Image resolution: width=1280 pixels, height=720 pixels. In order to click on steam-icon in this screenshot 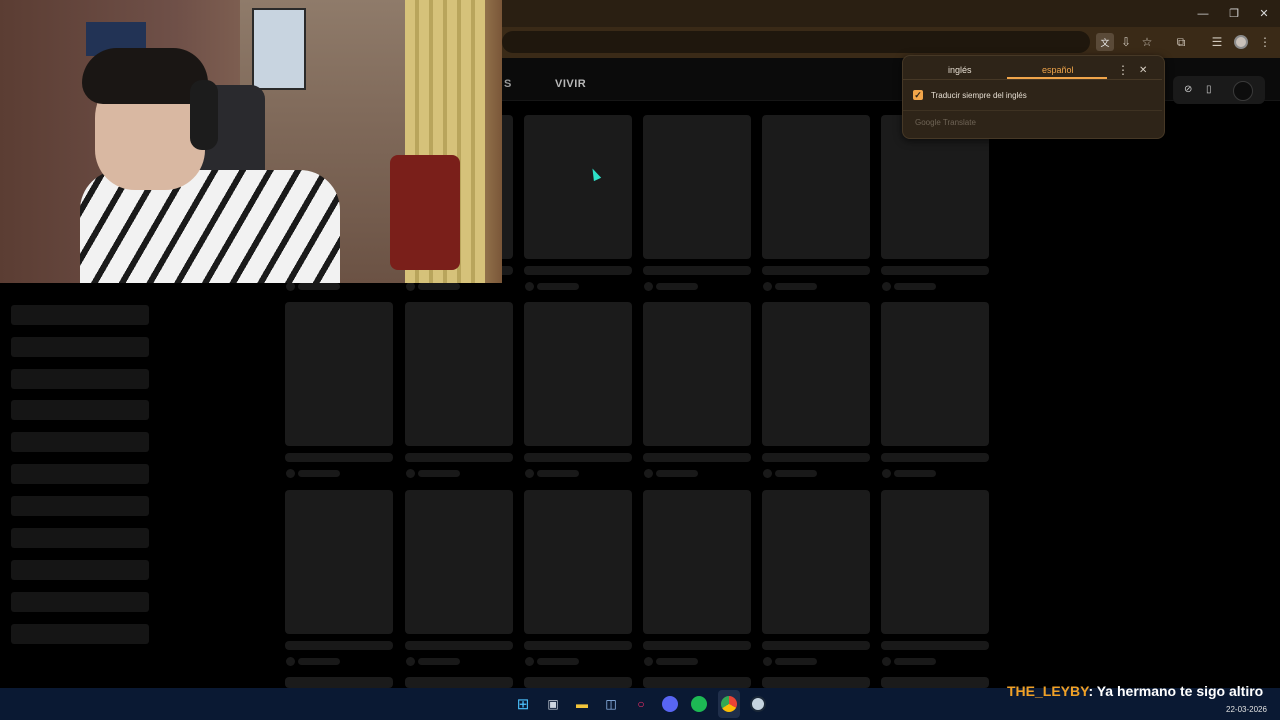, I will do `click(758, 704)`.